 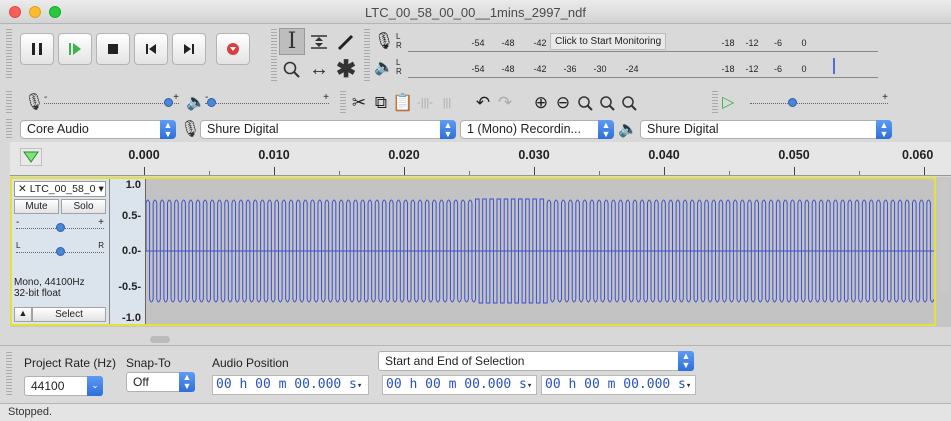 I want to click on project-rate-combo: 44100 ⌄, so click(x=63, y=386).